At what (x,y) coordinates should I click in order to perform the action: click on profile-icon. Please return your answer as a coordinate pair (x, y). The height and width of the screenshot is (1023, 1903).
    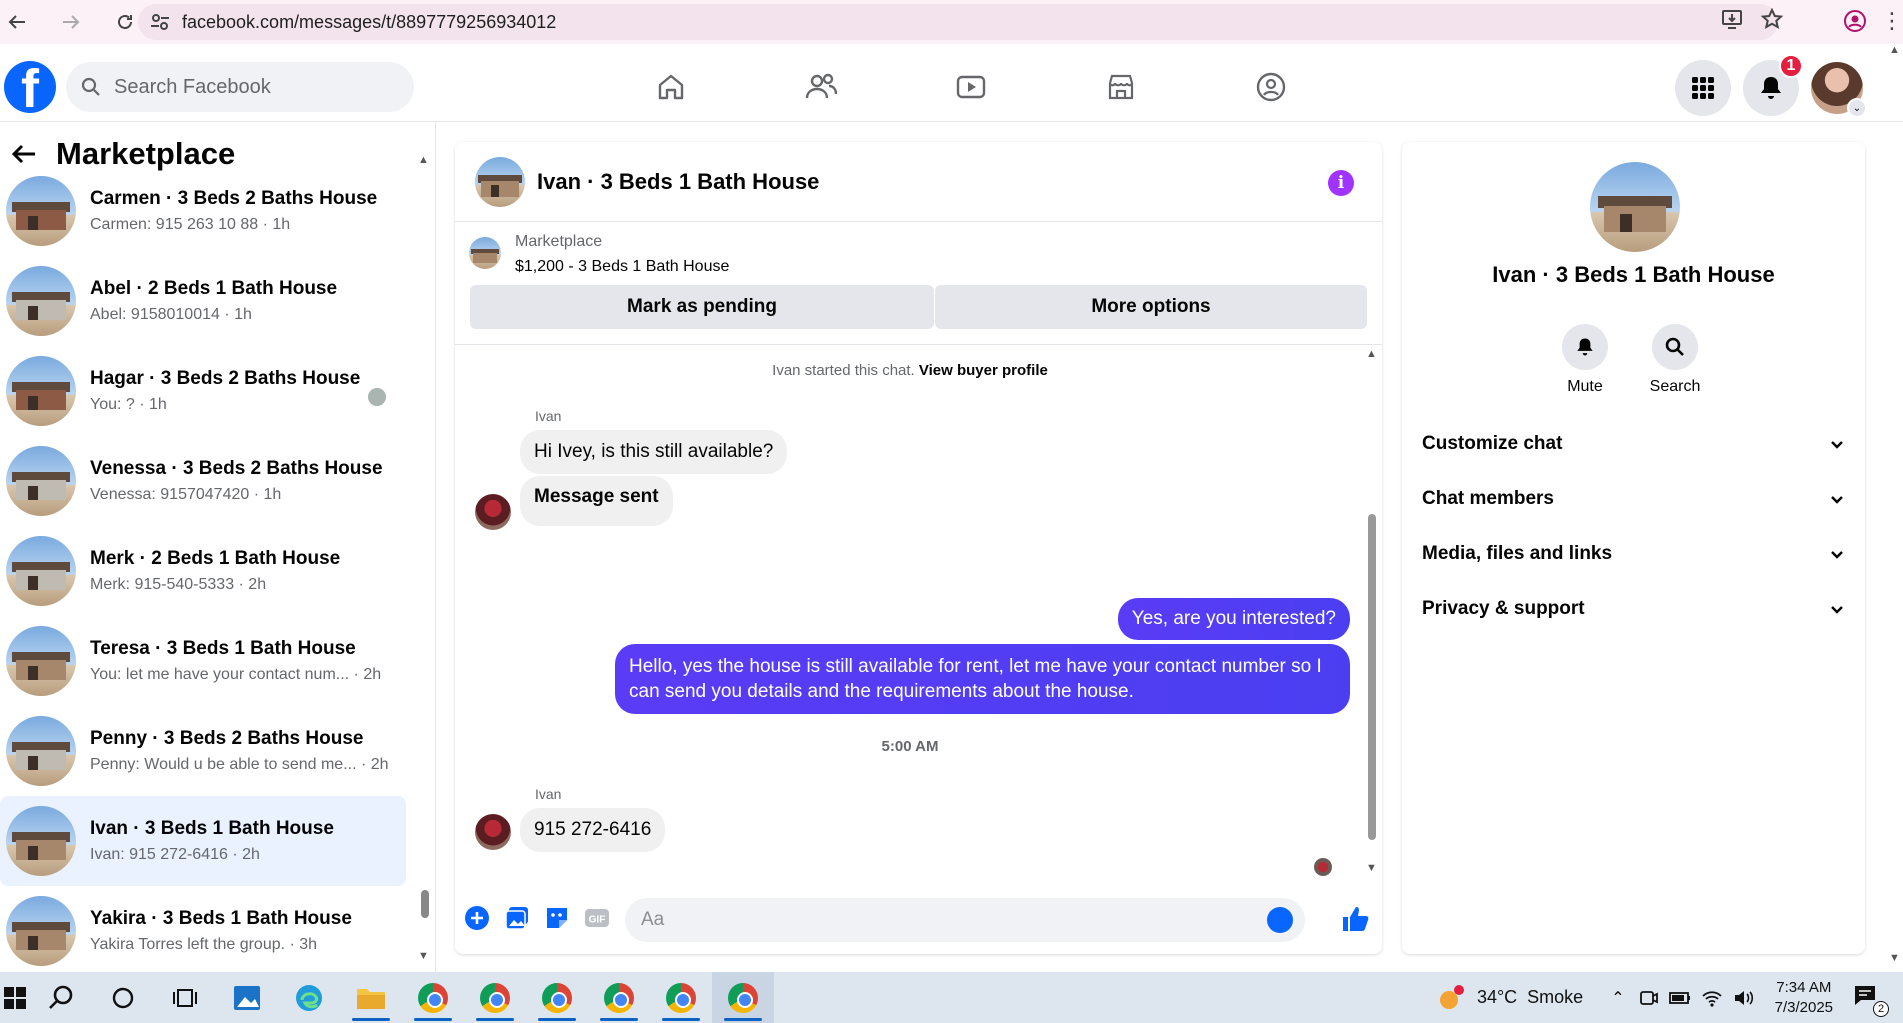
    Looking at the image, I should click on (1855, 21).